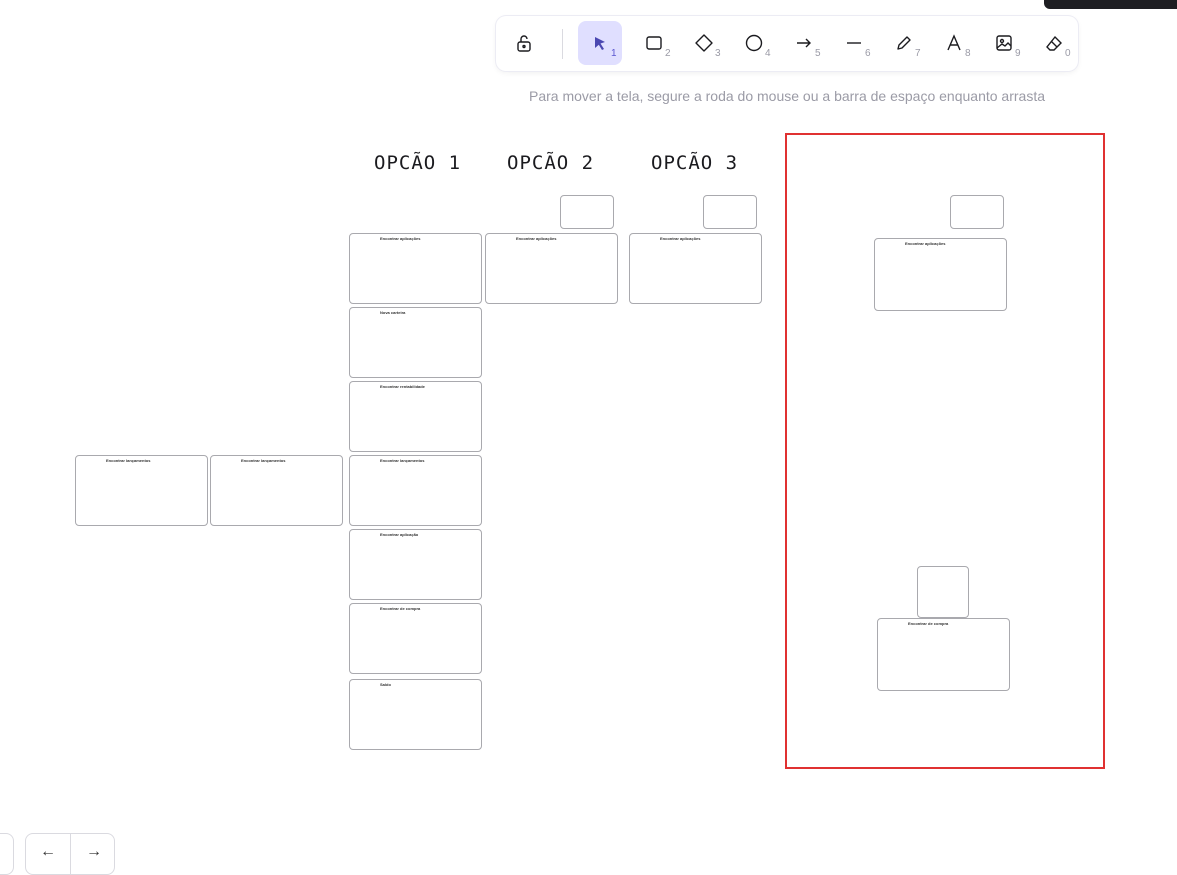 The image size is (1177, 875). I want to click on draw-tool-button: 7, so click(904, 43).